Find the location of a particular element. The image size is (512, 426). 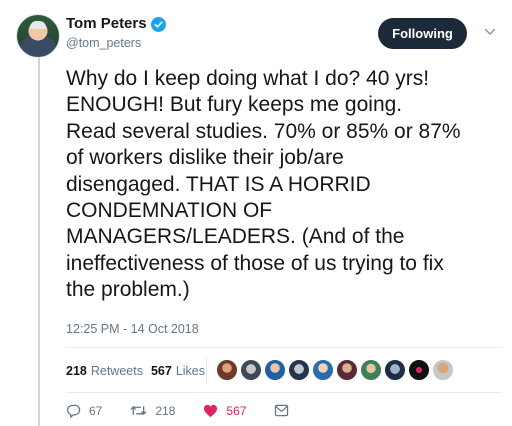

like-count: 567 is located at coordinates (236, 410).